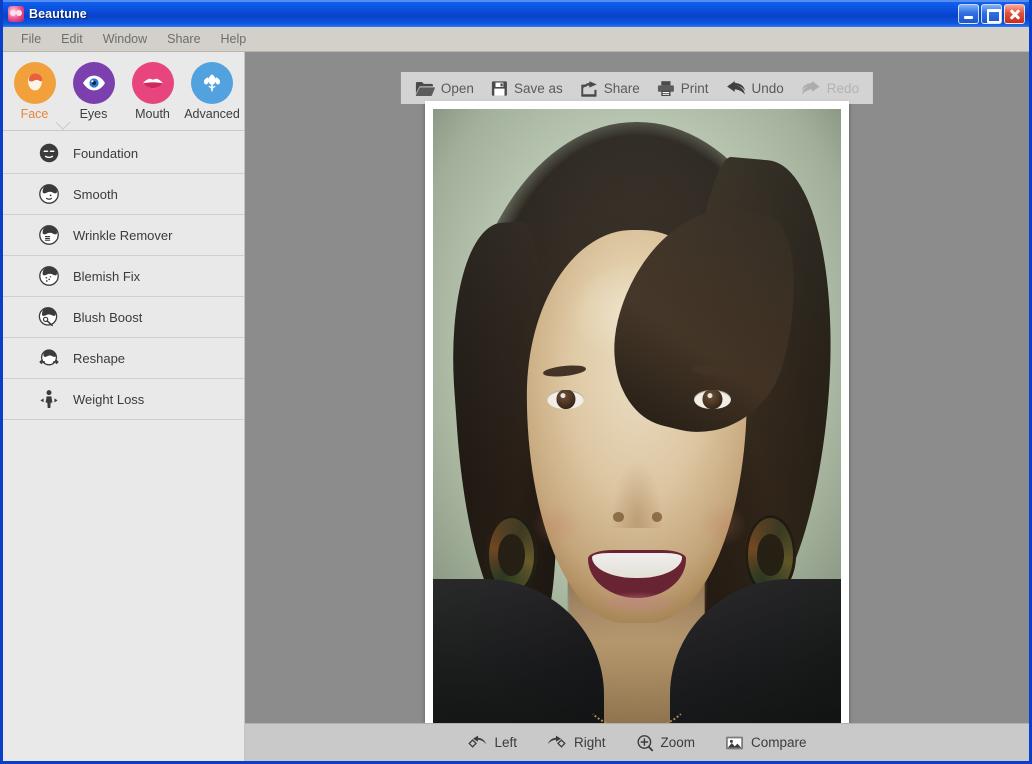  What do you see at coordinates (811, 88) in the screenshot?
I see `redo-arrow-icon` at bounding box center [811, 88].